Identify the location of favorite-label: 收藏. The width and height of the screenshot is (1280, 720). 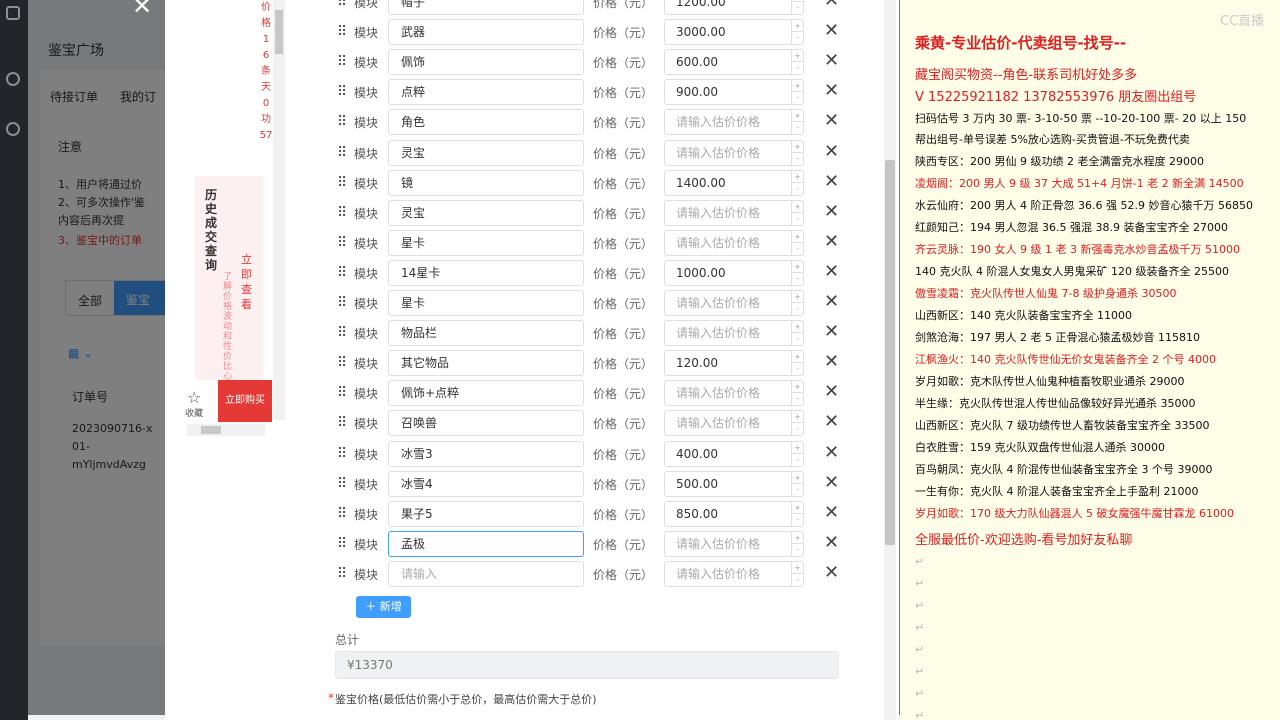
(194, 412).